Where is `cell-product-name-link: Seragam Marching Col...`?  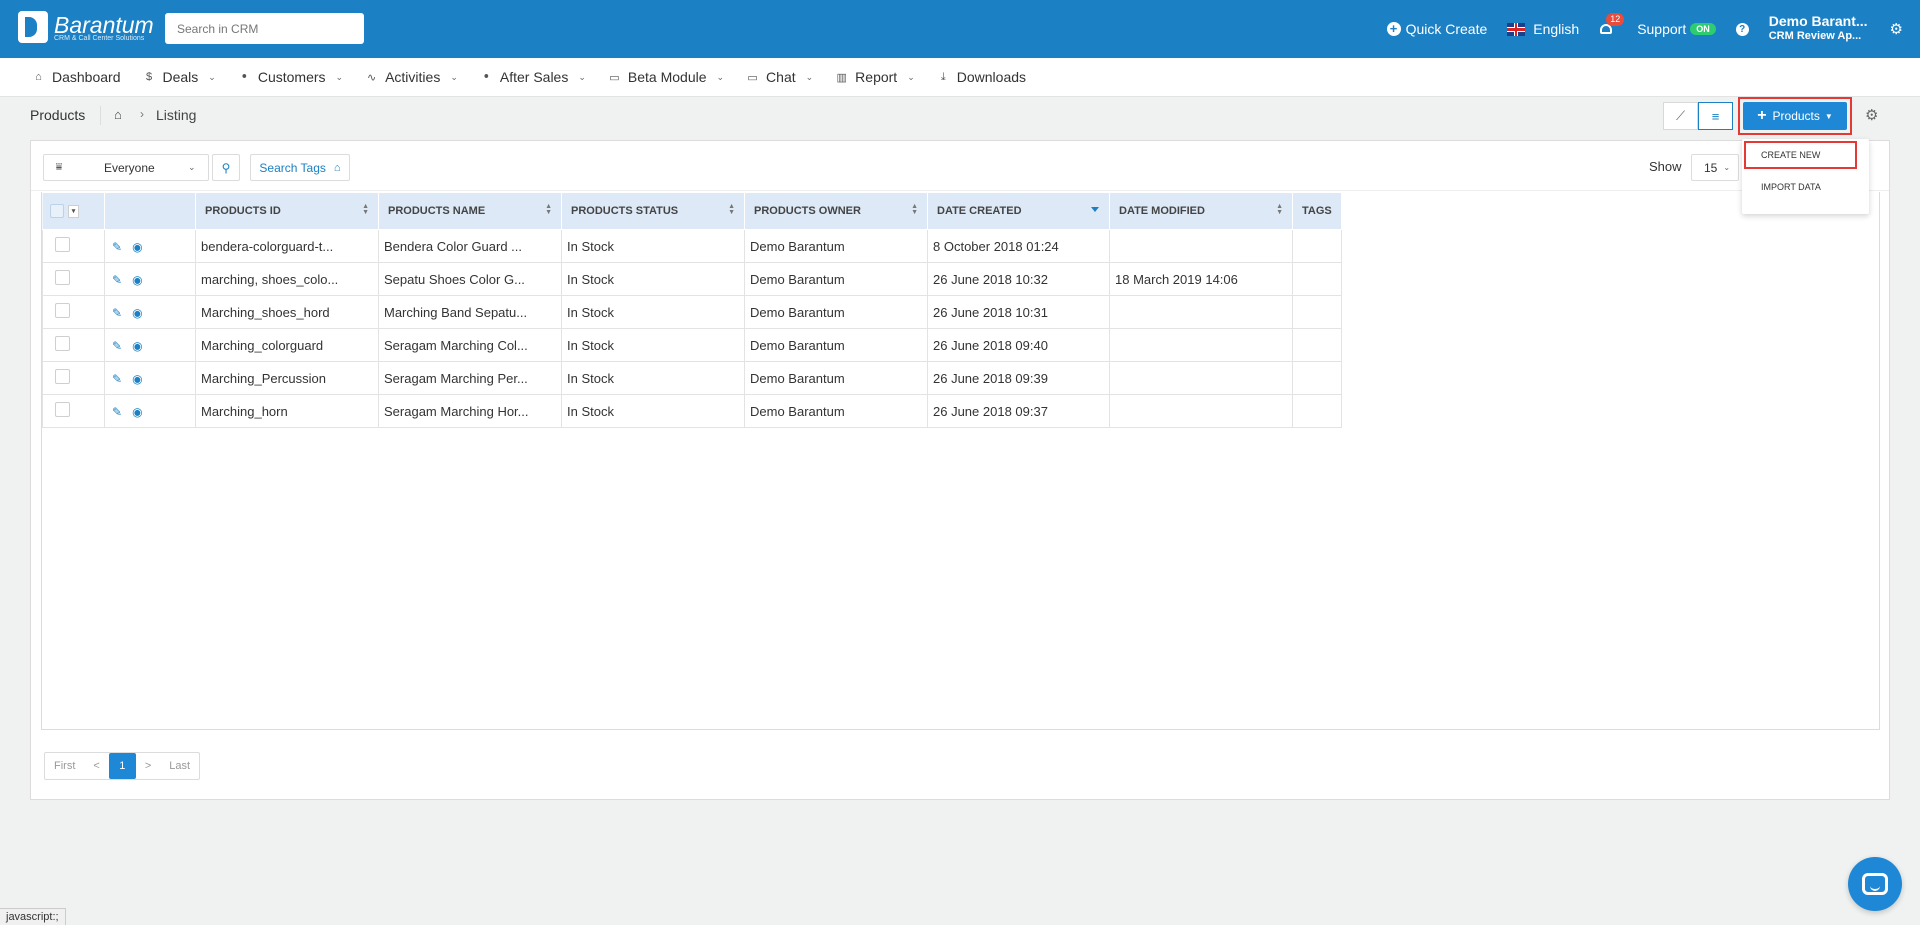 cell-product-name-link: Seragam Marching Col... is located at coordinates (470, 345).